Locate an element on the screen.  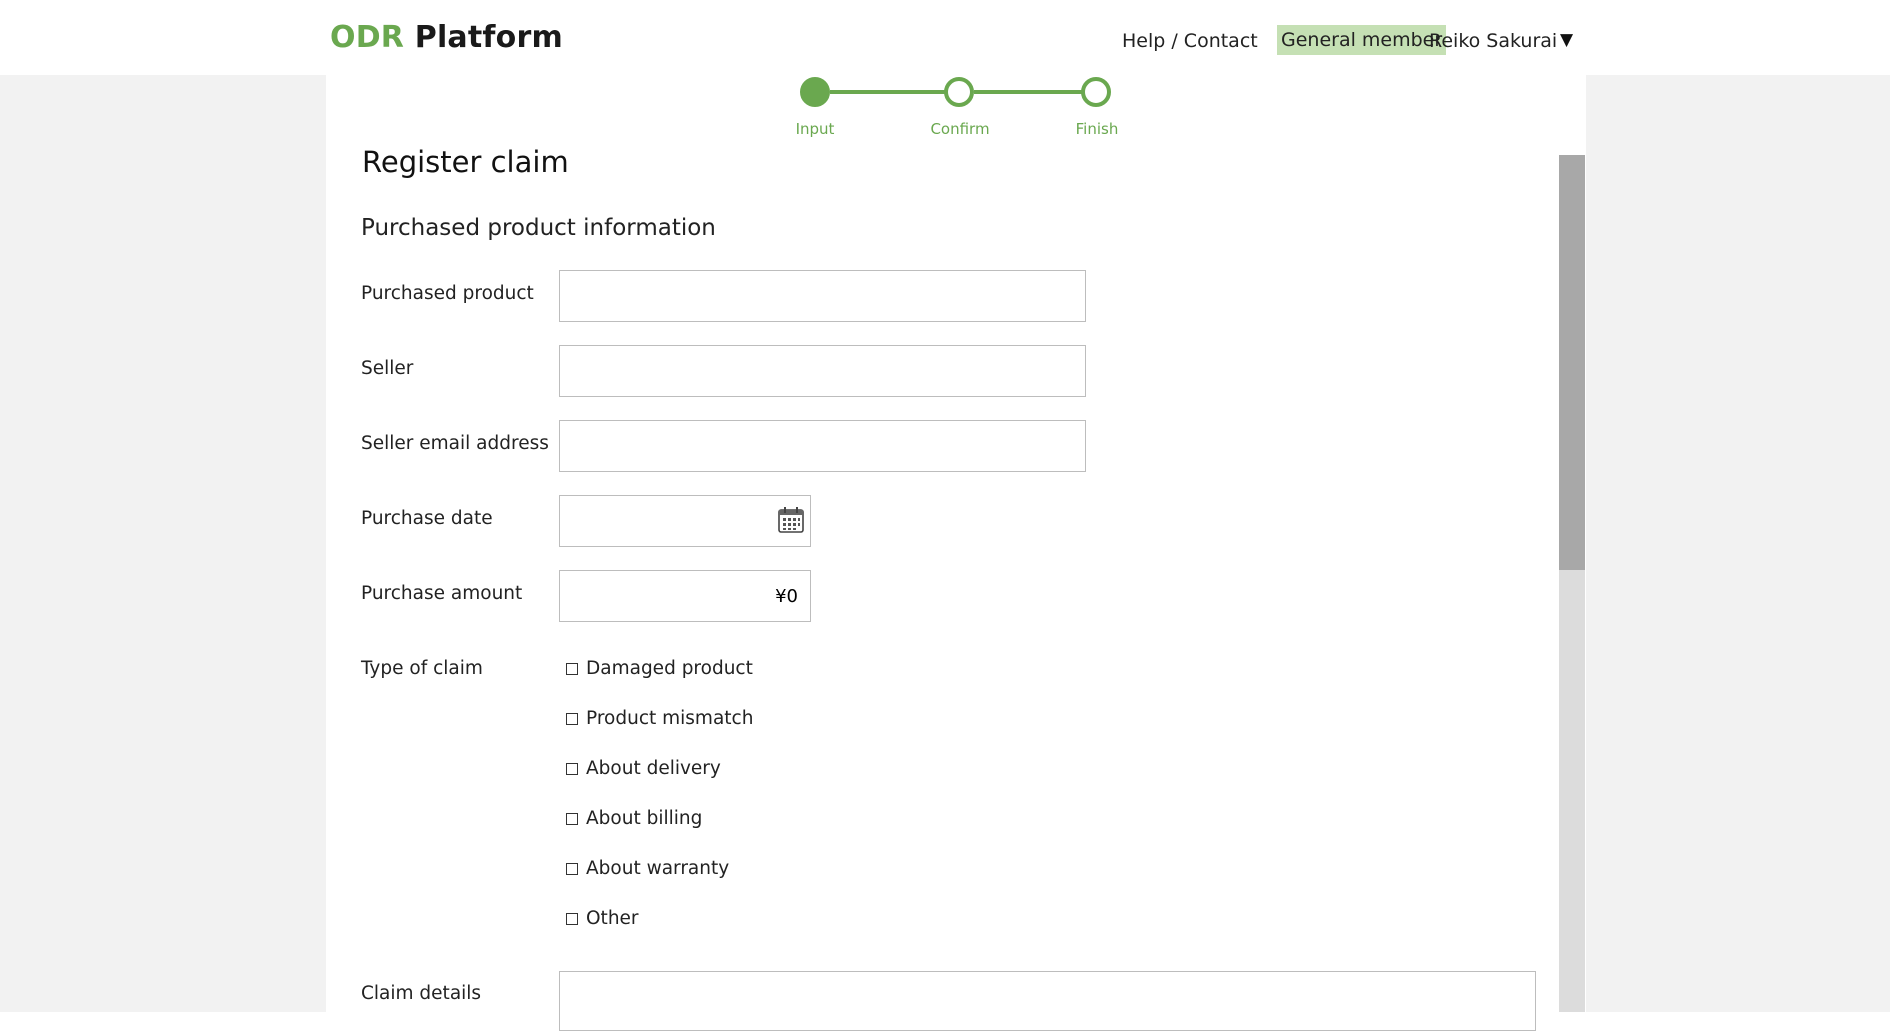
claim-type-option-label: Damaged product is located at coordinates (669, 668).